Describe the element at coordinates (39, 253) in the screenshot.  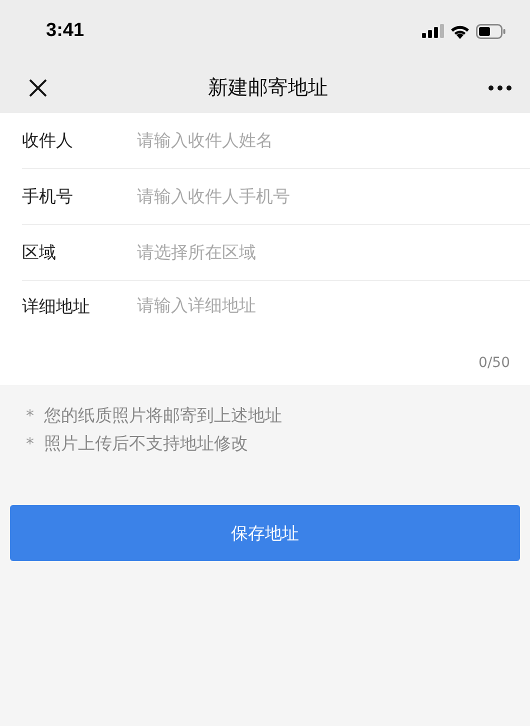
I see `field-label: 区域` at that location.